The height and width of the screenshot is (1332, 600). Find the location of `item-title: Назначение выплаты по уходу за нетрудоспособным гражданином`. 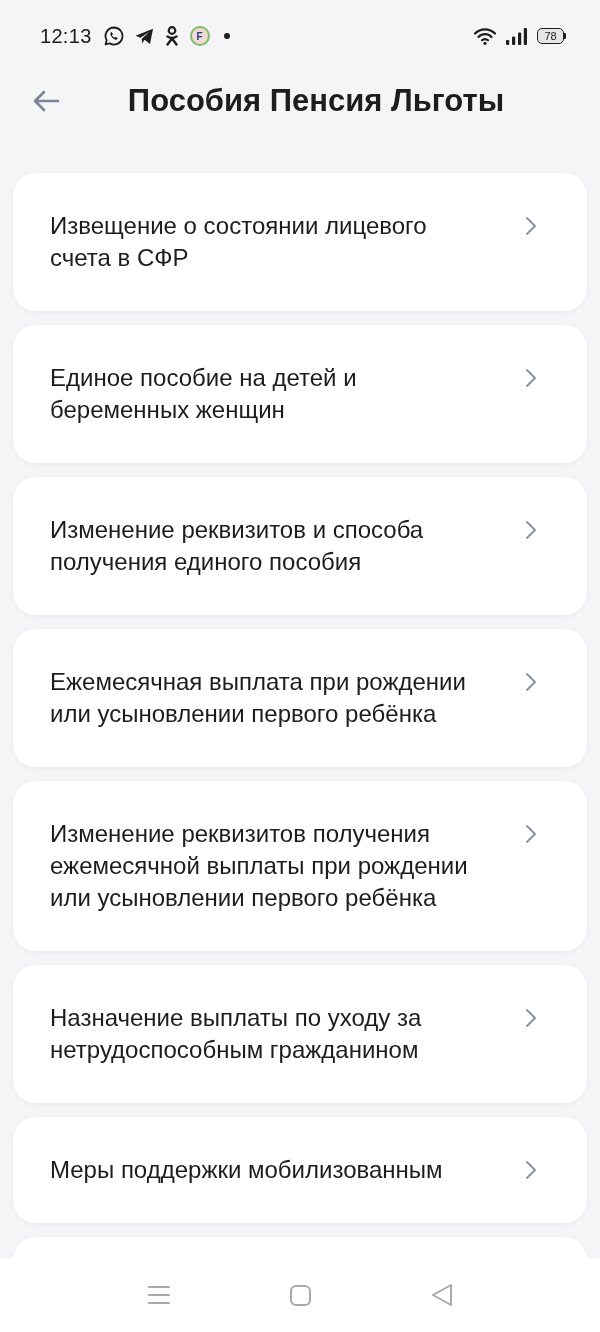

item-title: Назначение выплаты по уходу за нетрудоспособным гражданином is located at coordinates (236, 1034).